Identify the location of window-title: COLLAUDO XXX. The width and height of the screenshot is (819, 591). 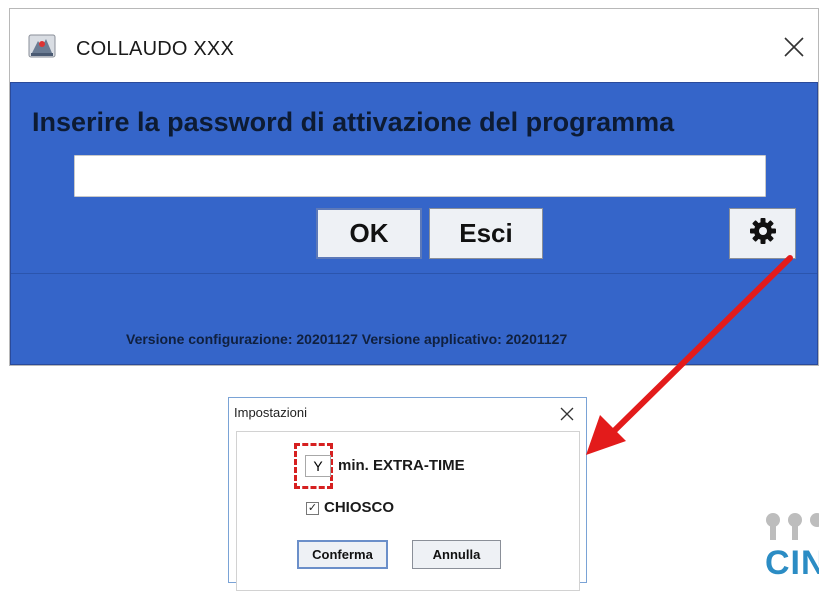
(155, 49).